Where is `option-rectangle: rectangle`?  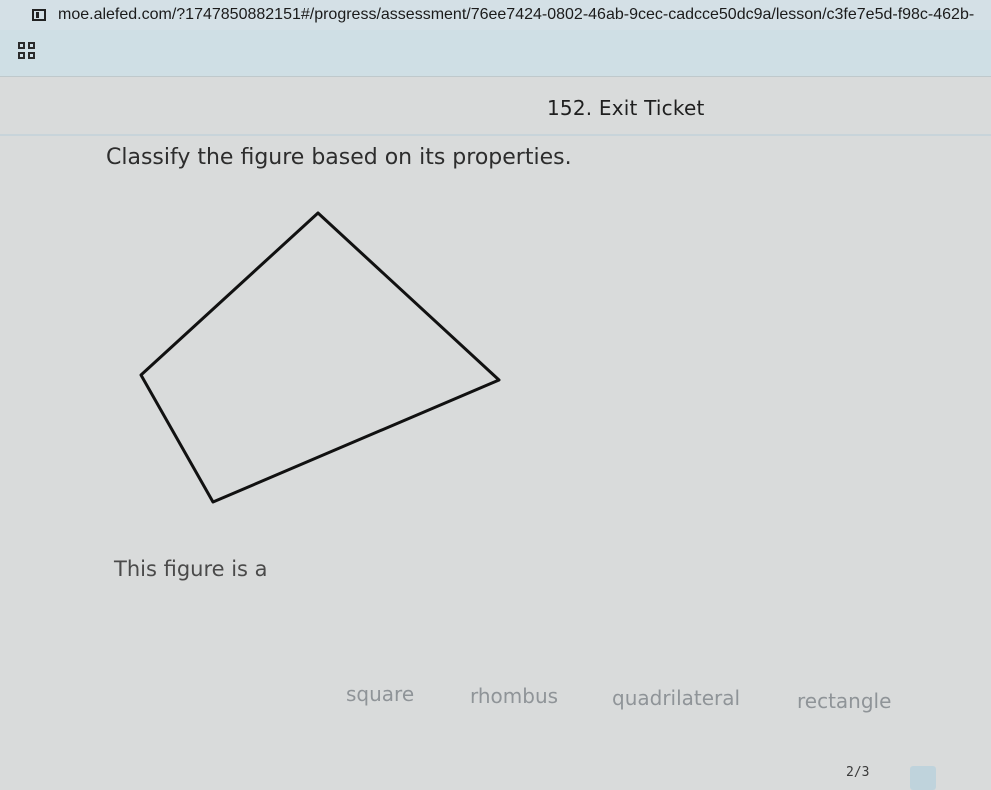 option-rectangle: rectangle is located at coordinates (844, 701).